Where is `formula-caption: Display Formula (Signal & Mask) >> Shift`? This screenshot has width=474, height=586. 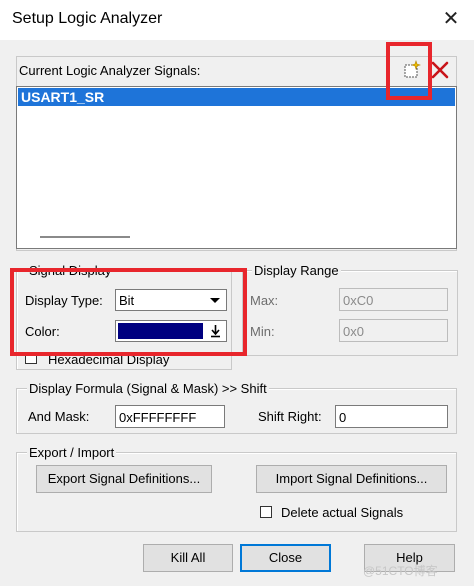
formula-caption: Display Formula (Signal & Mask) >> Shift is located at coordinates (148, 388).